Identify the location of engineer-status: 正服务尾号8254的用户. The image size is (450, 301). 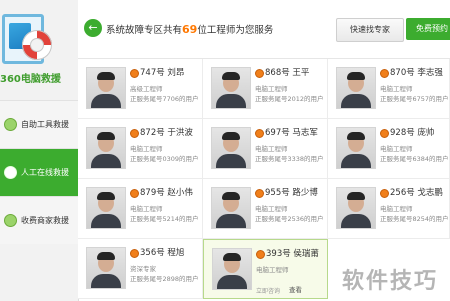
(414, 219).